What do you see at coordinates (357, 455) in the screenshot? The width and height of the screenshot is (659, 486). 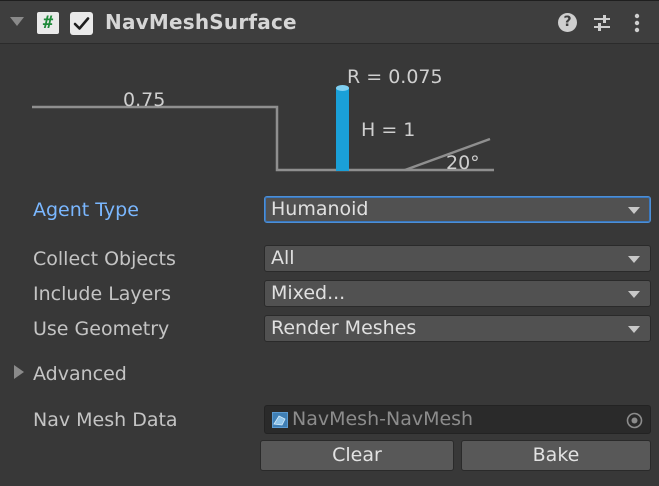 I see `clear-button: Clear` at bounding box center [357, 455].